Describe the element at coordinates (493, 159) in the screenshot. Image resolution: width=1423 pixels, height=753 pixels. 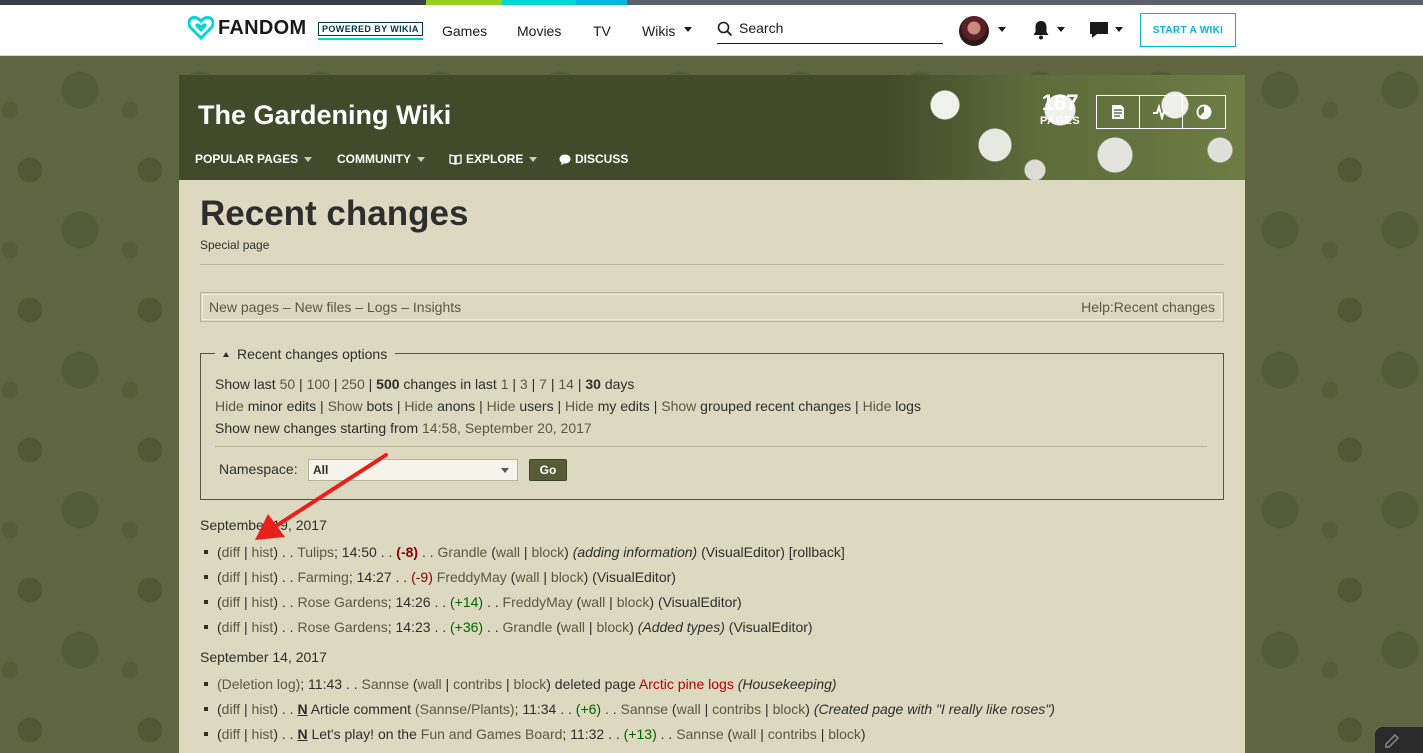
I see `wiki-nav-explore: EXPLORE` at that location.